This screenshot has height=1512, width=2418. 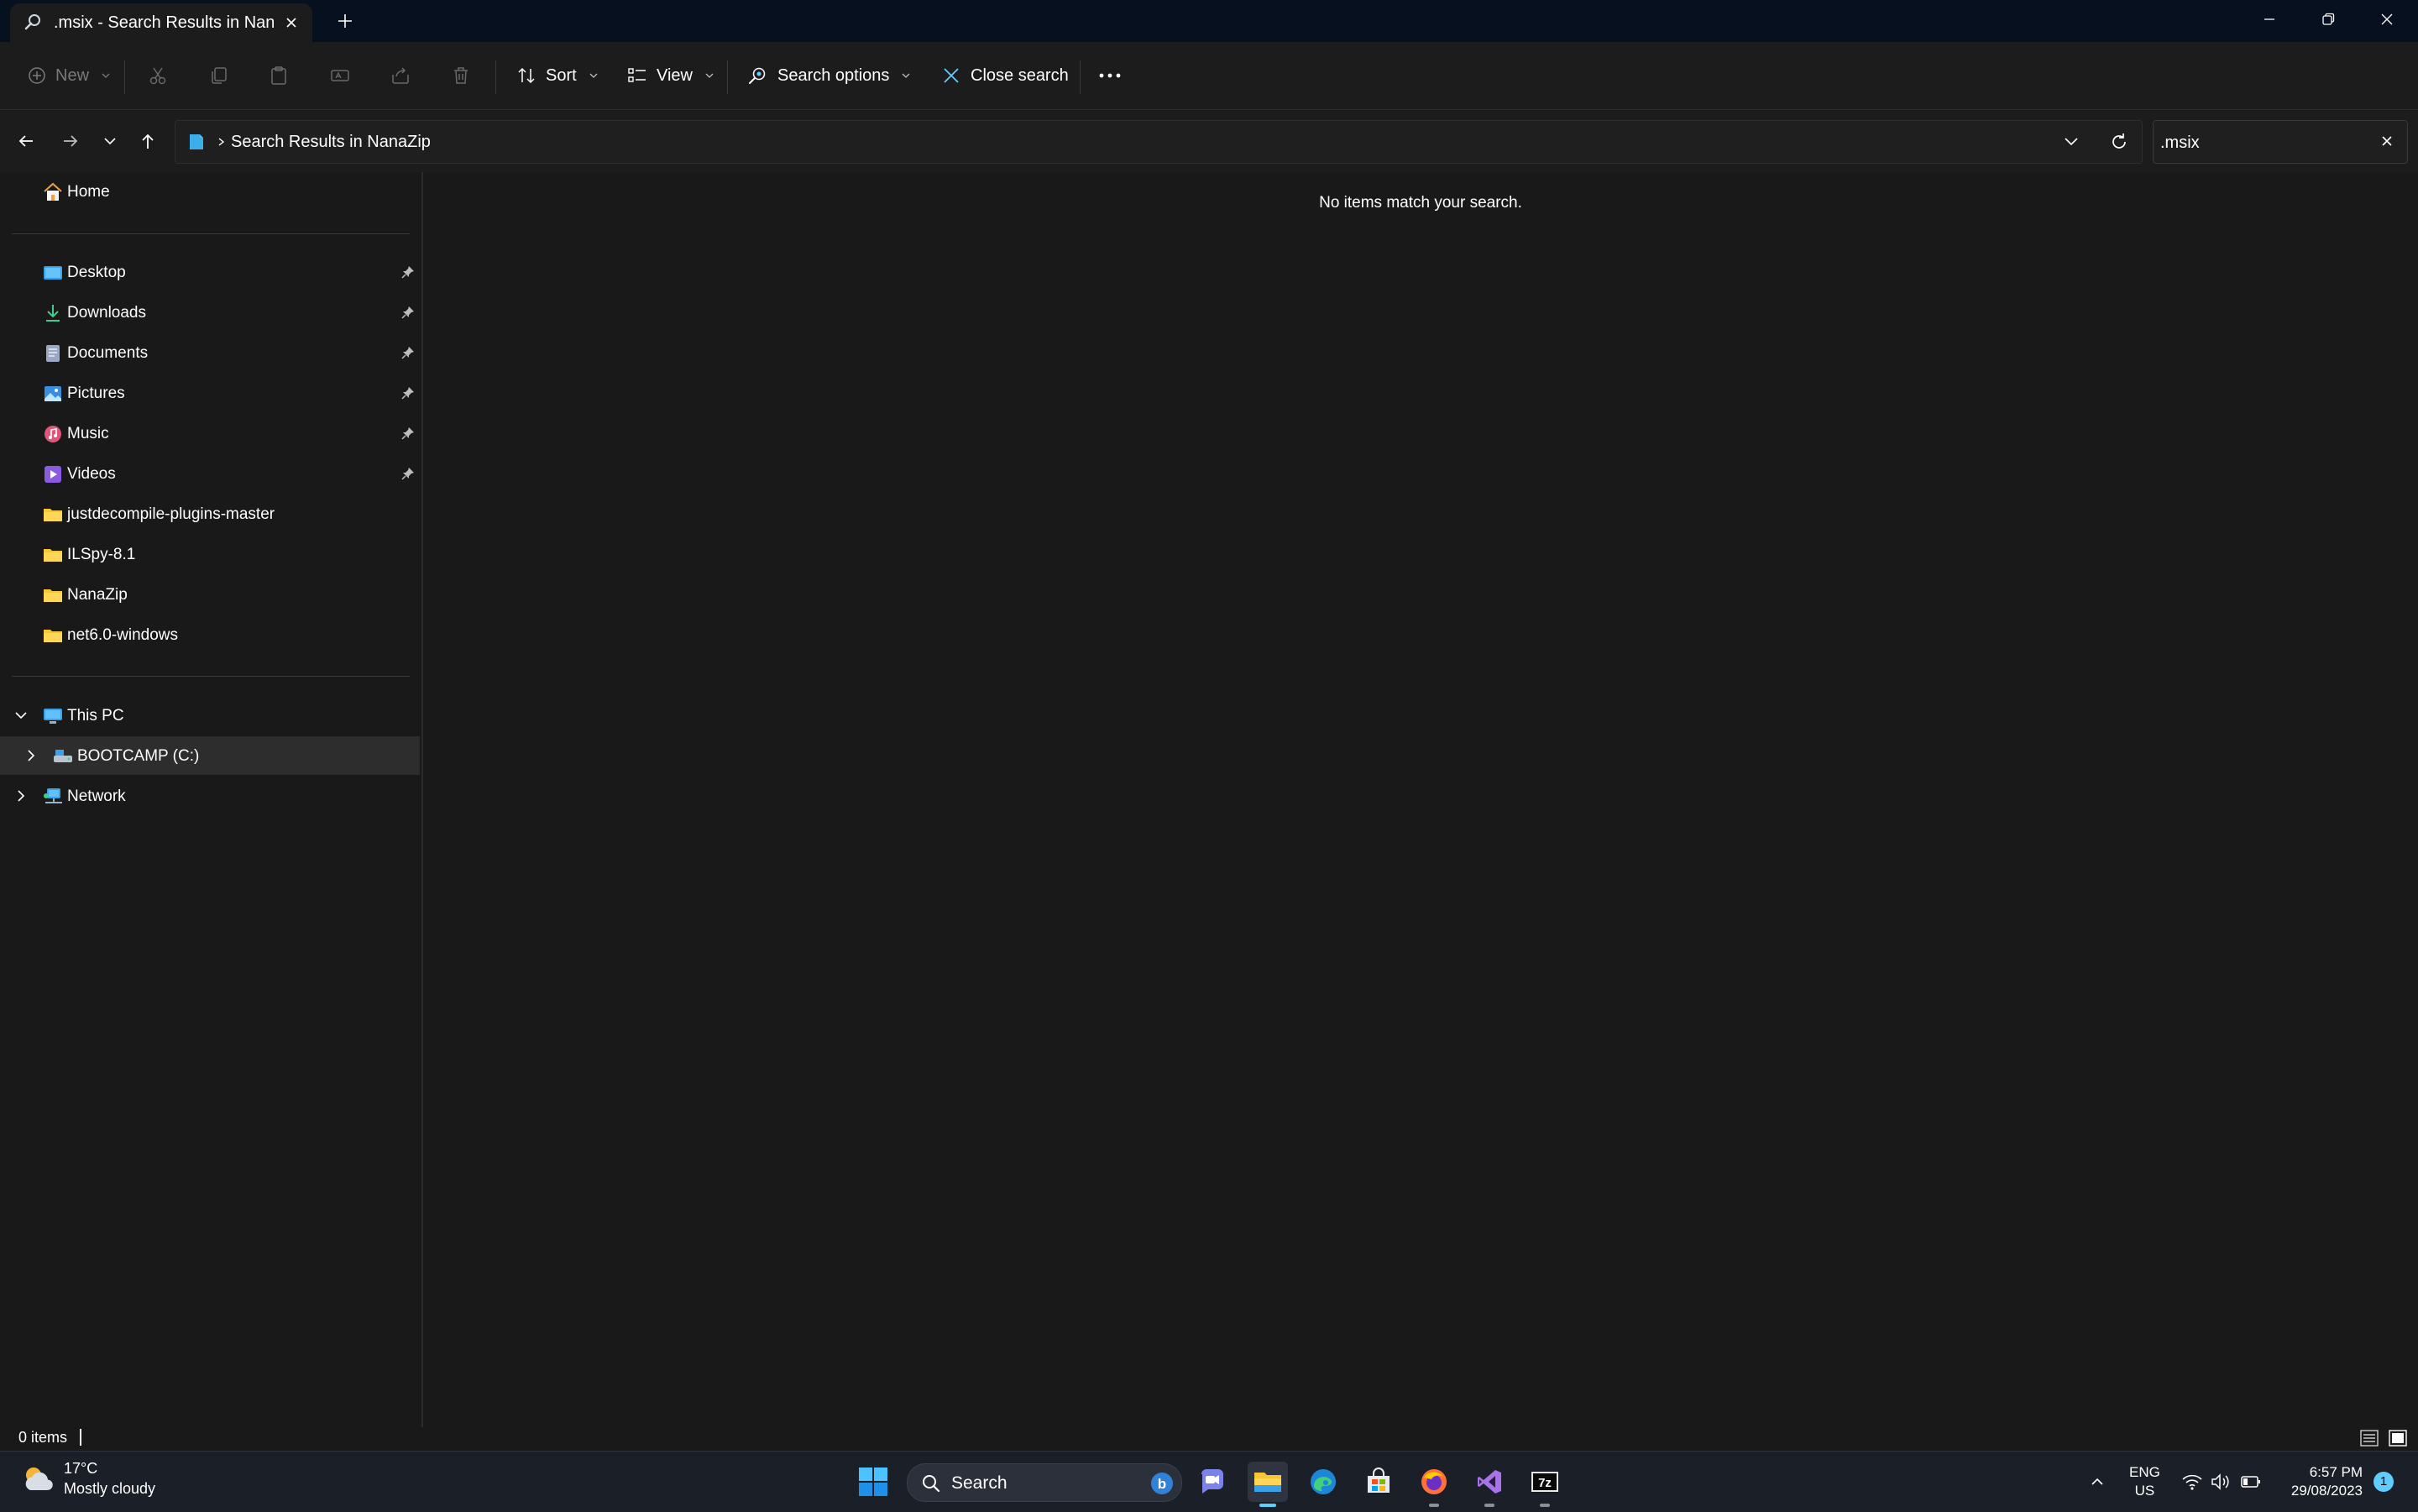 I want to click on address-history-dropdown-icon, so click(x=2071, y=141).